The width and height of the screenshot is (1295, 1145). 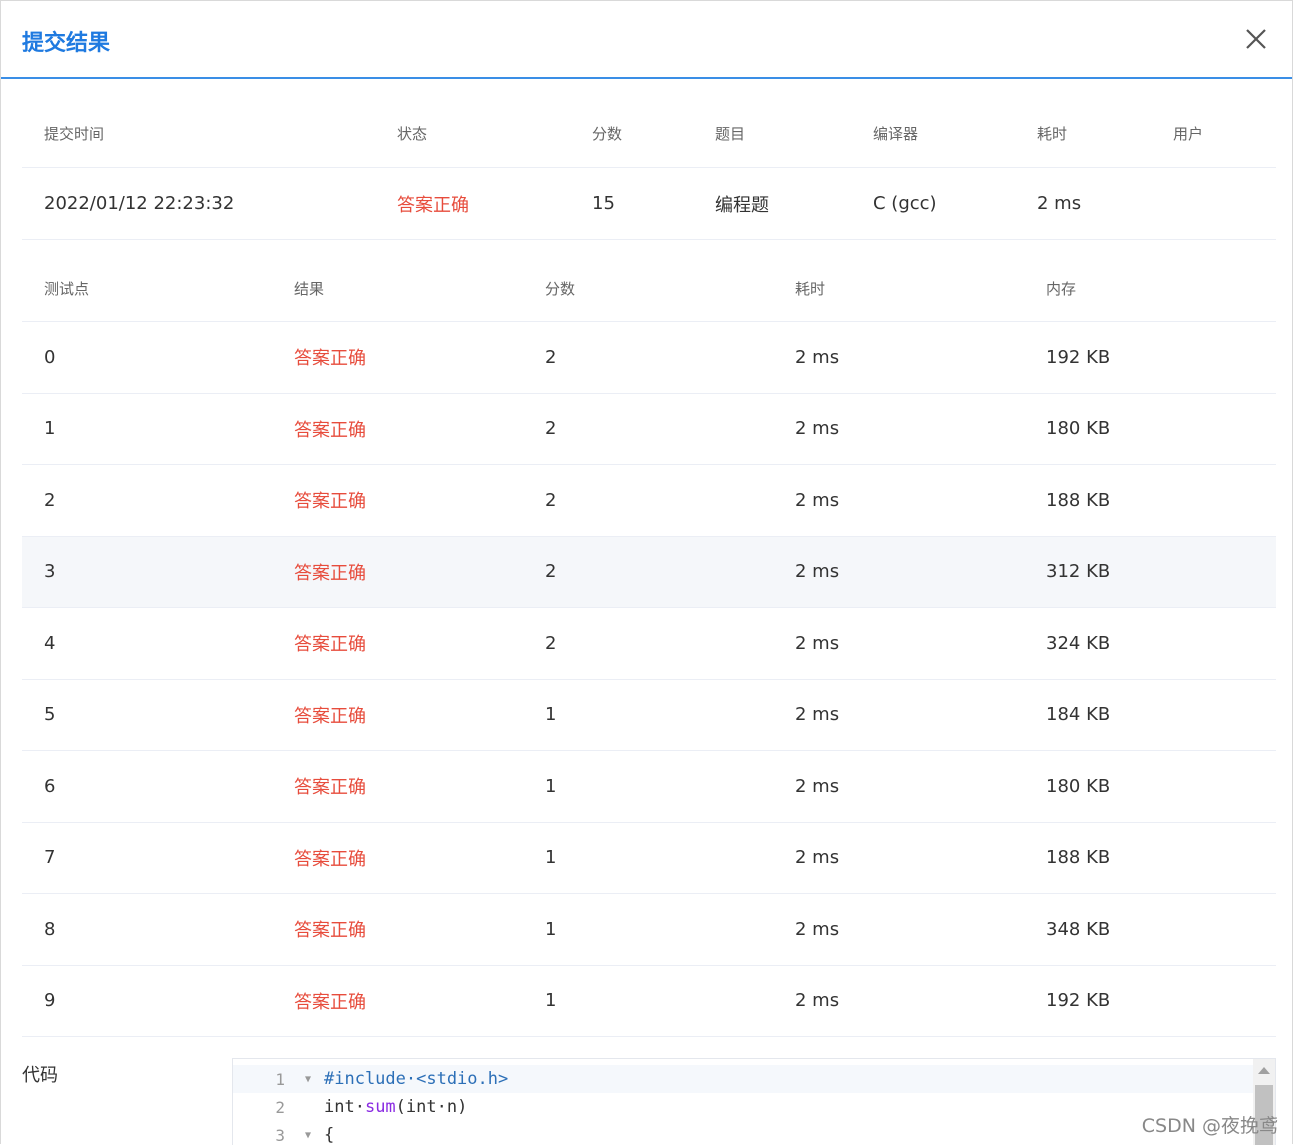 I want to click on header-score: 分数, so click(x=607, y=134).